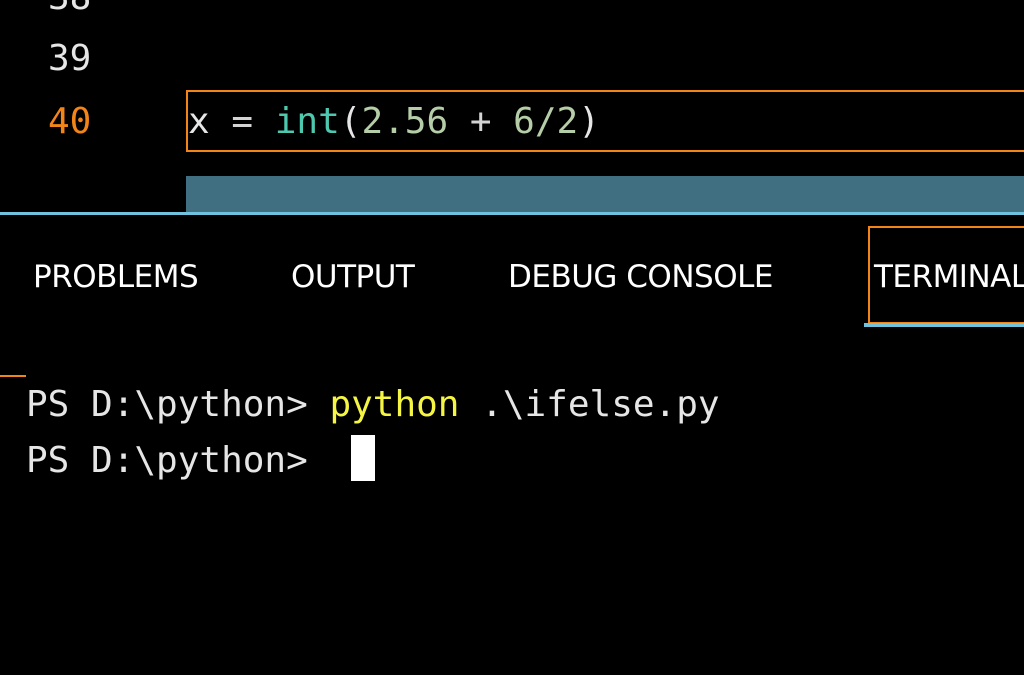 The height and width of the screenshot is (675, 1024). What do you see at coordinates (199, 121) in the screenshot?
I see `code-token-variable: x` at bounding box center [199, 121].